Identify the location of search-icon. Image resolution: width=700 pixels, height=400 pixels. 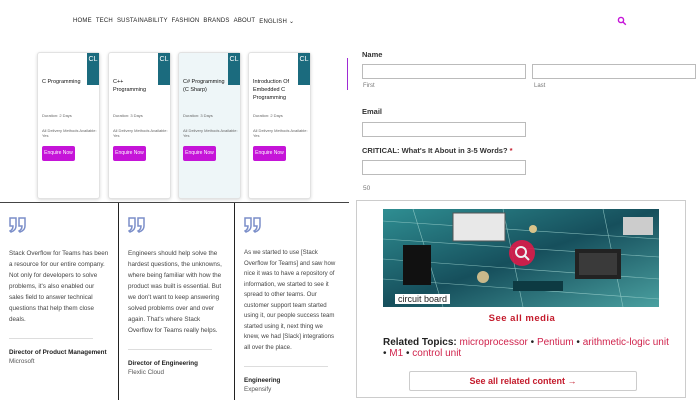
(622, 21).